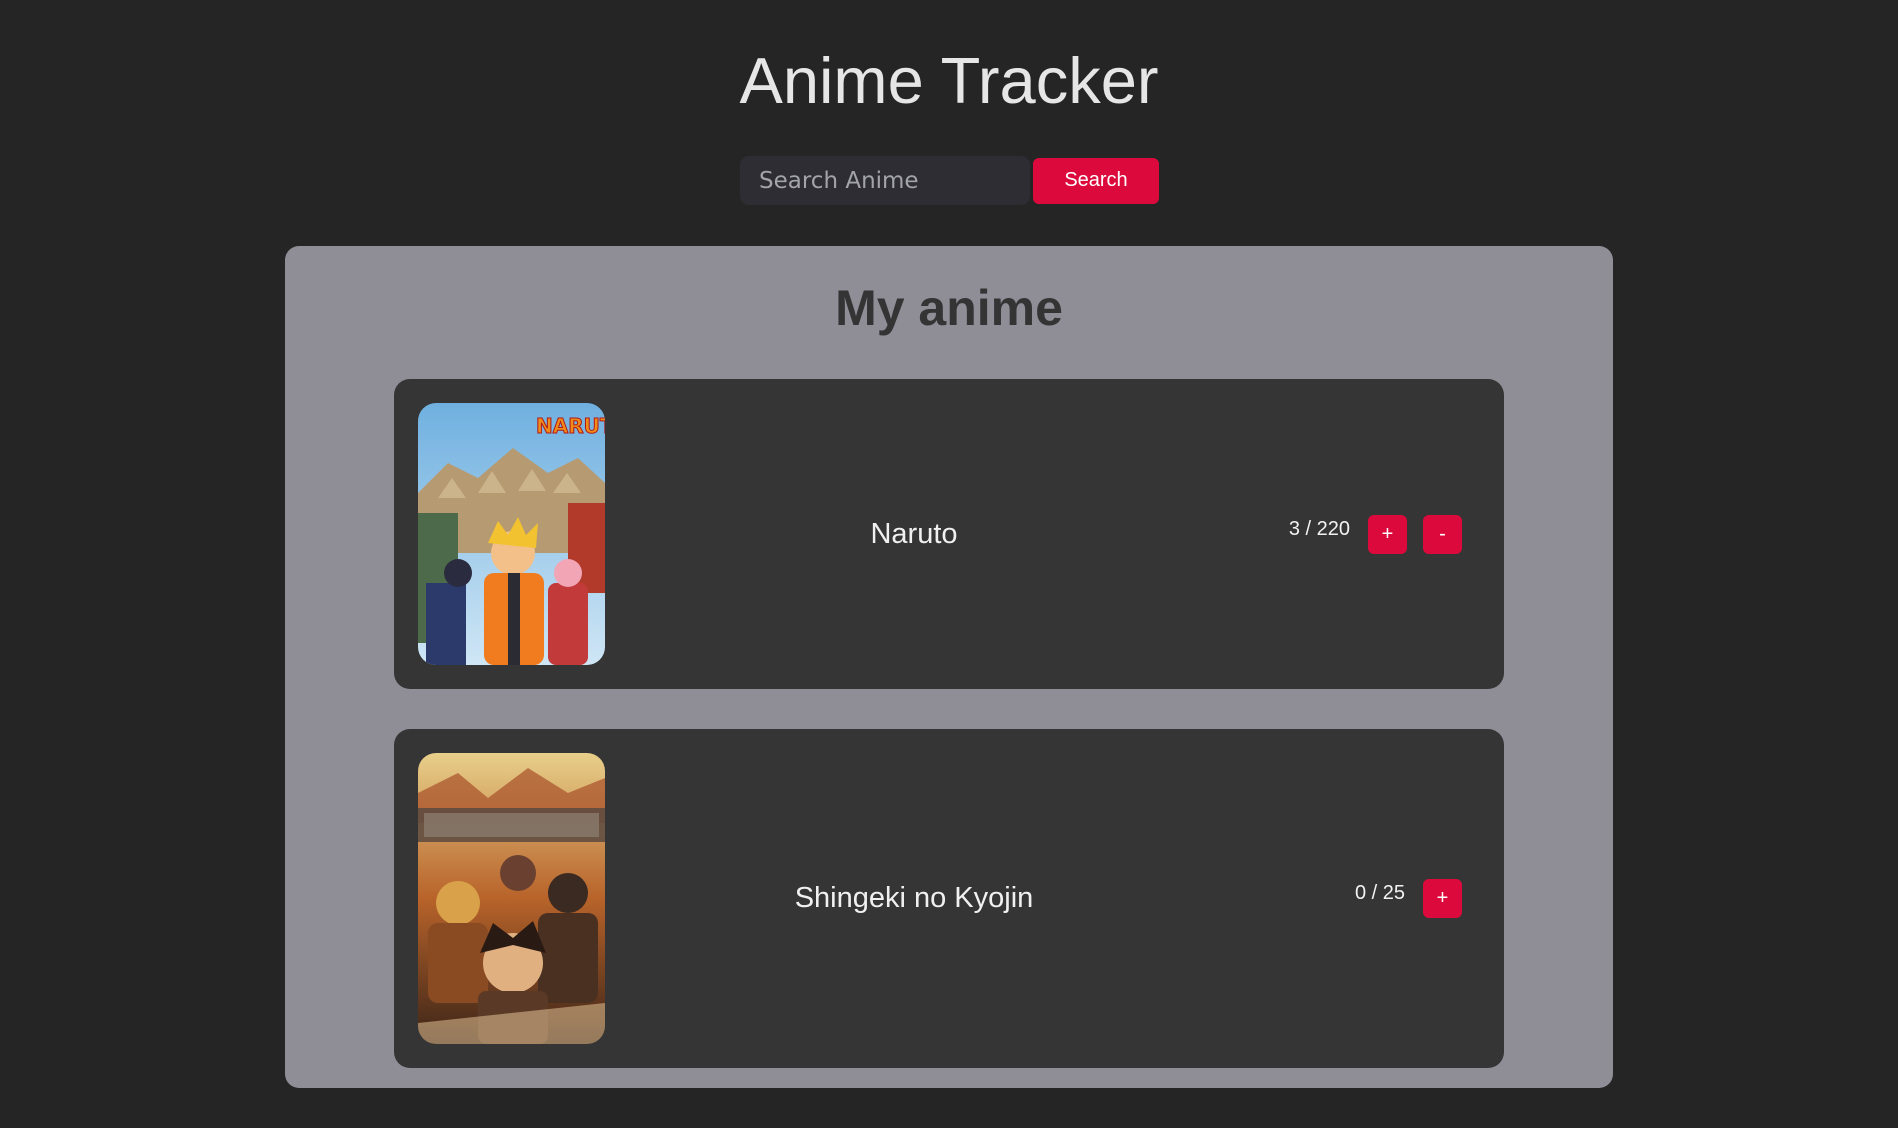 The width and height of the screenshot is (1898, 1128). What do you see at coordinates (1319, 529) in the screenshot?
I see `episode-count: 3 / 220` at bounding box center [1319, 529].